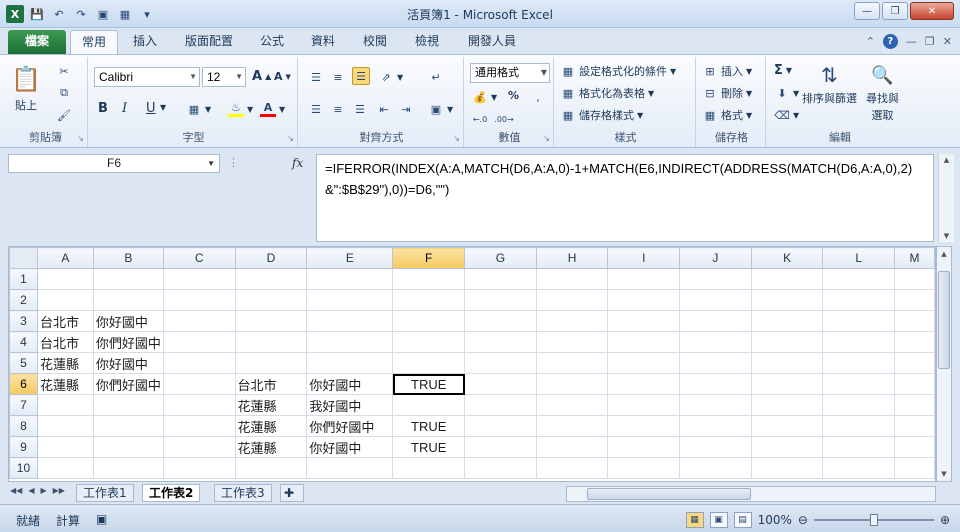  What do you see at coordinates (914, 426) in the screenshot?
I see `cell-m8` at bounding box center [914, 426].